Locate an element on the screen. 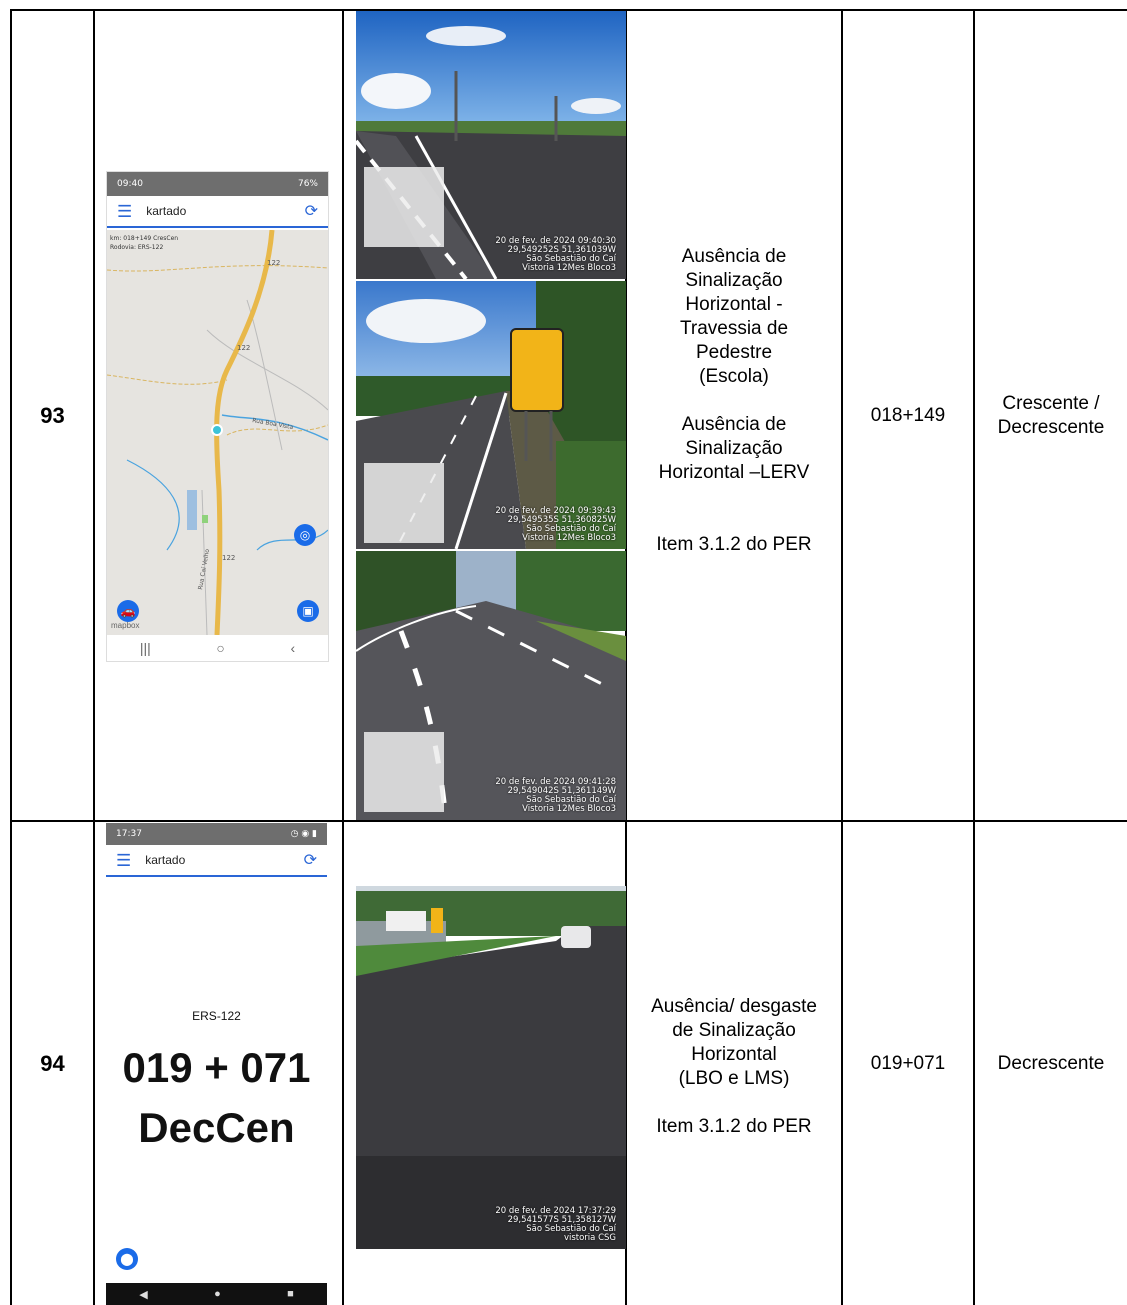  home-icon: ● is located at coordinates (217, 1294).